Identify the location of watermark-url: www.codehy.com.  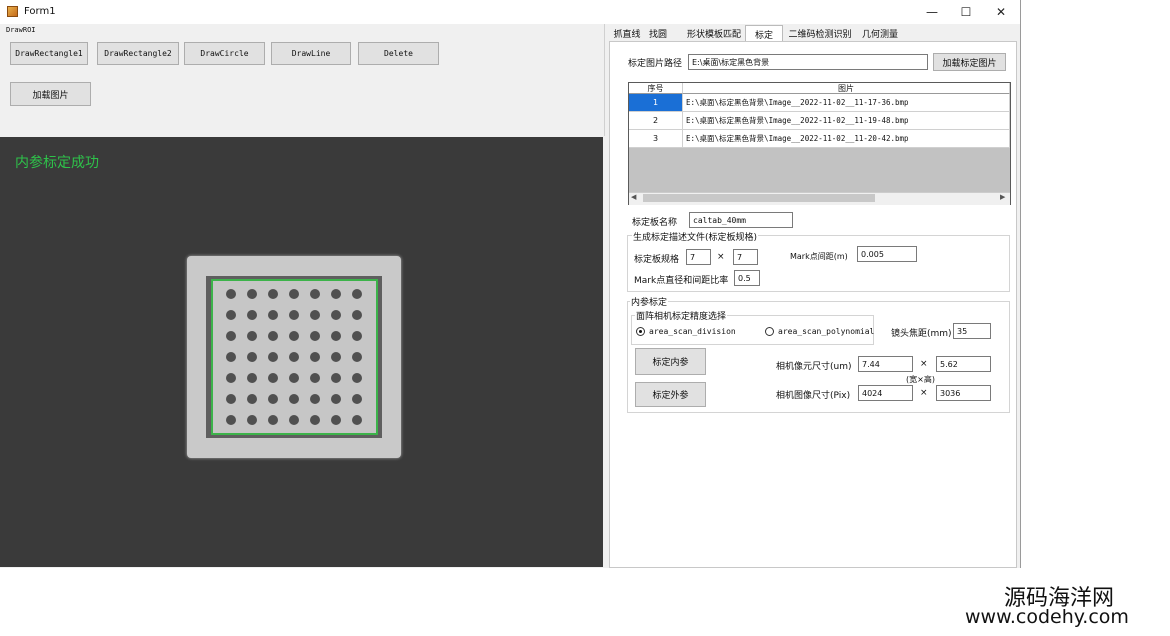
(1047, 617).